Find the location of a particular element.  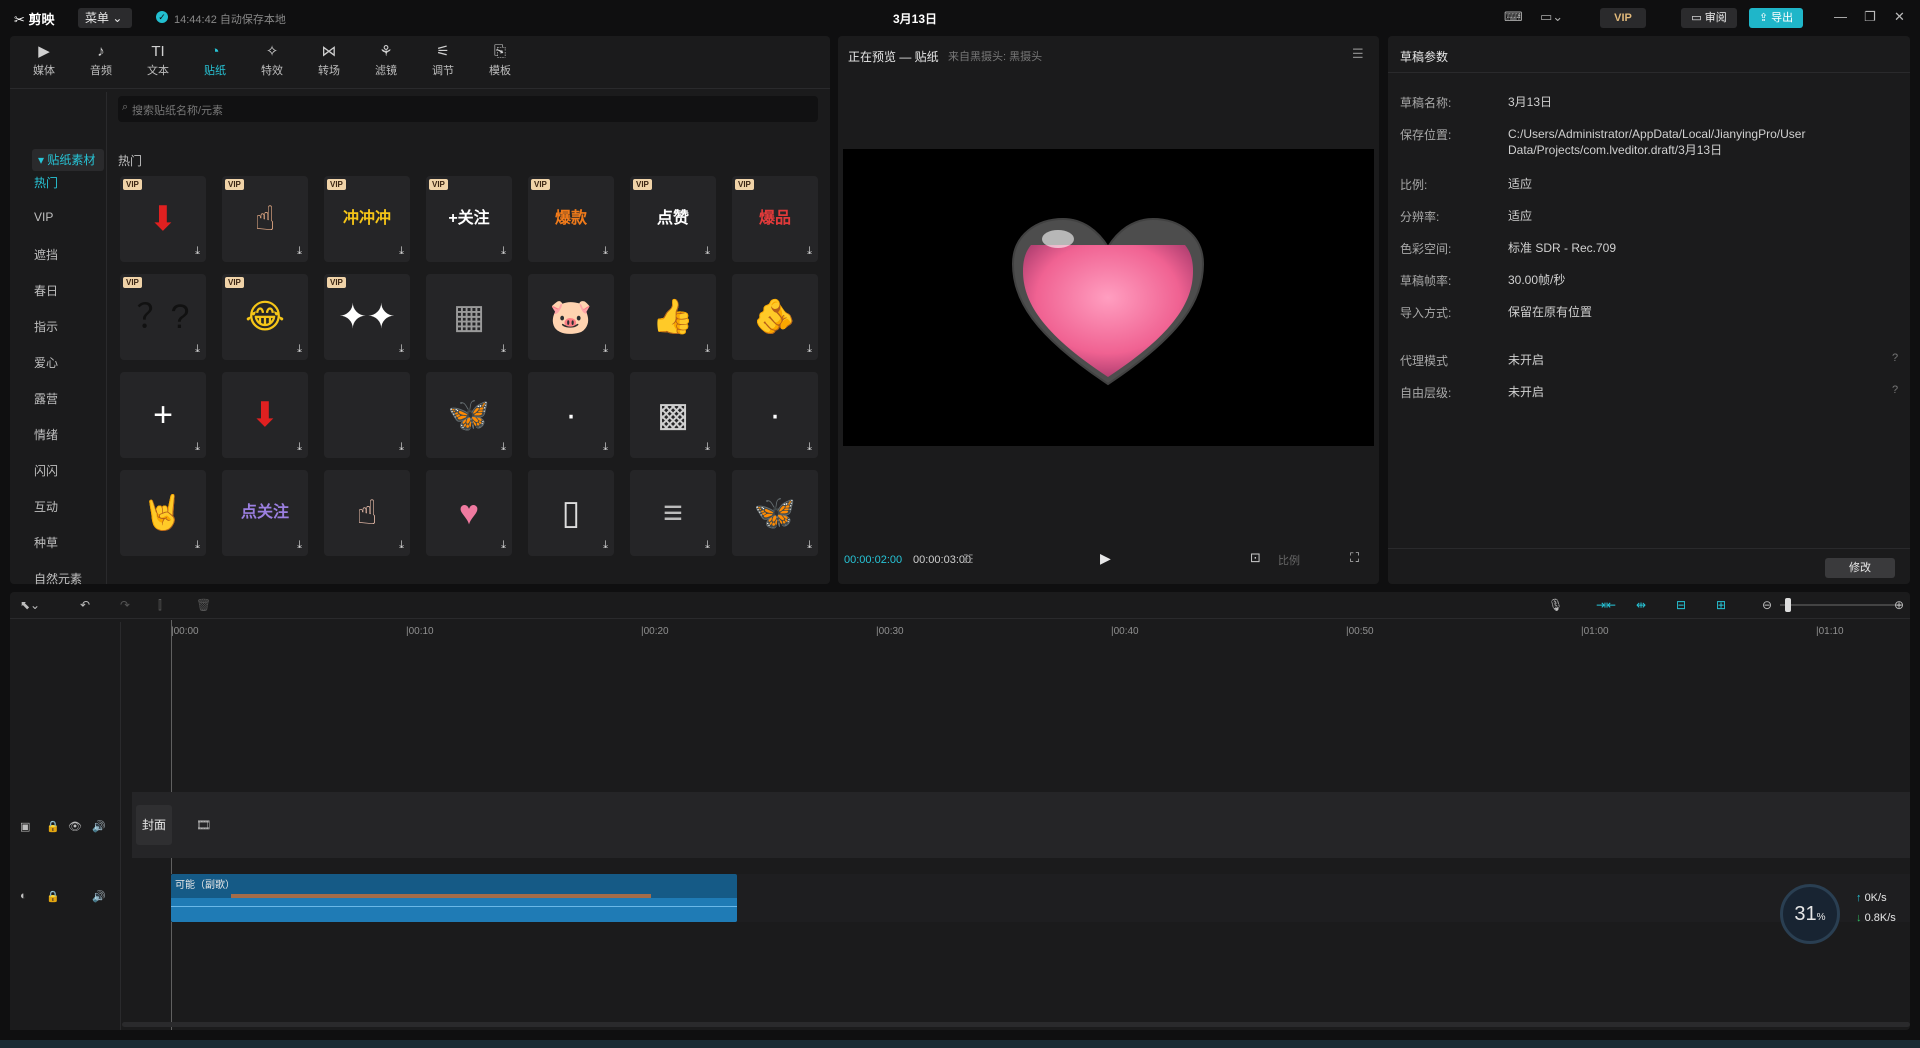

zoom-in-icon: ⊕ is located at coordinates (1899, 605).